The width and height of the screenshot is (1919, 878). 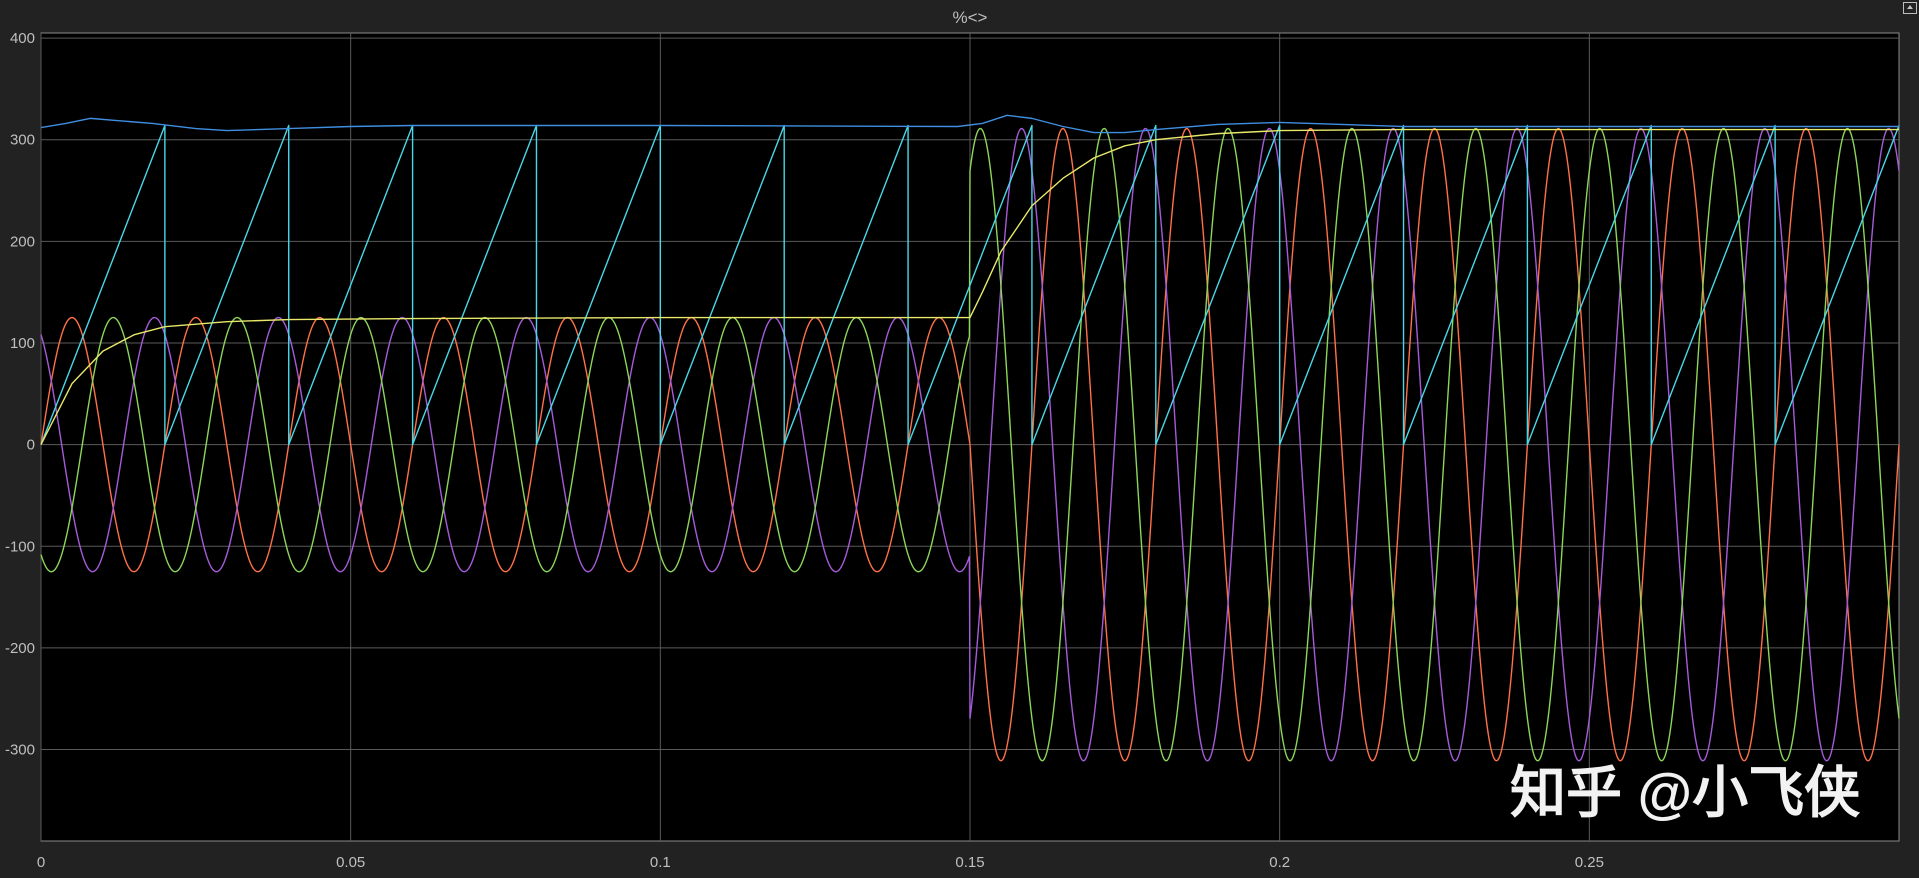 I want to click on x-tick-label: 0.1, so click(x=660, y=862).